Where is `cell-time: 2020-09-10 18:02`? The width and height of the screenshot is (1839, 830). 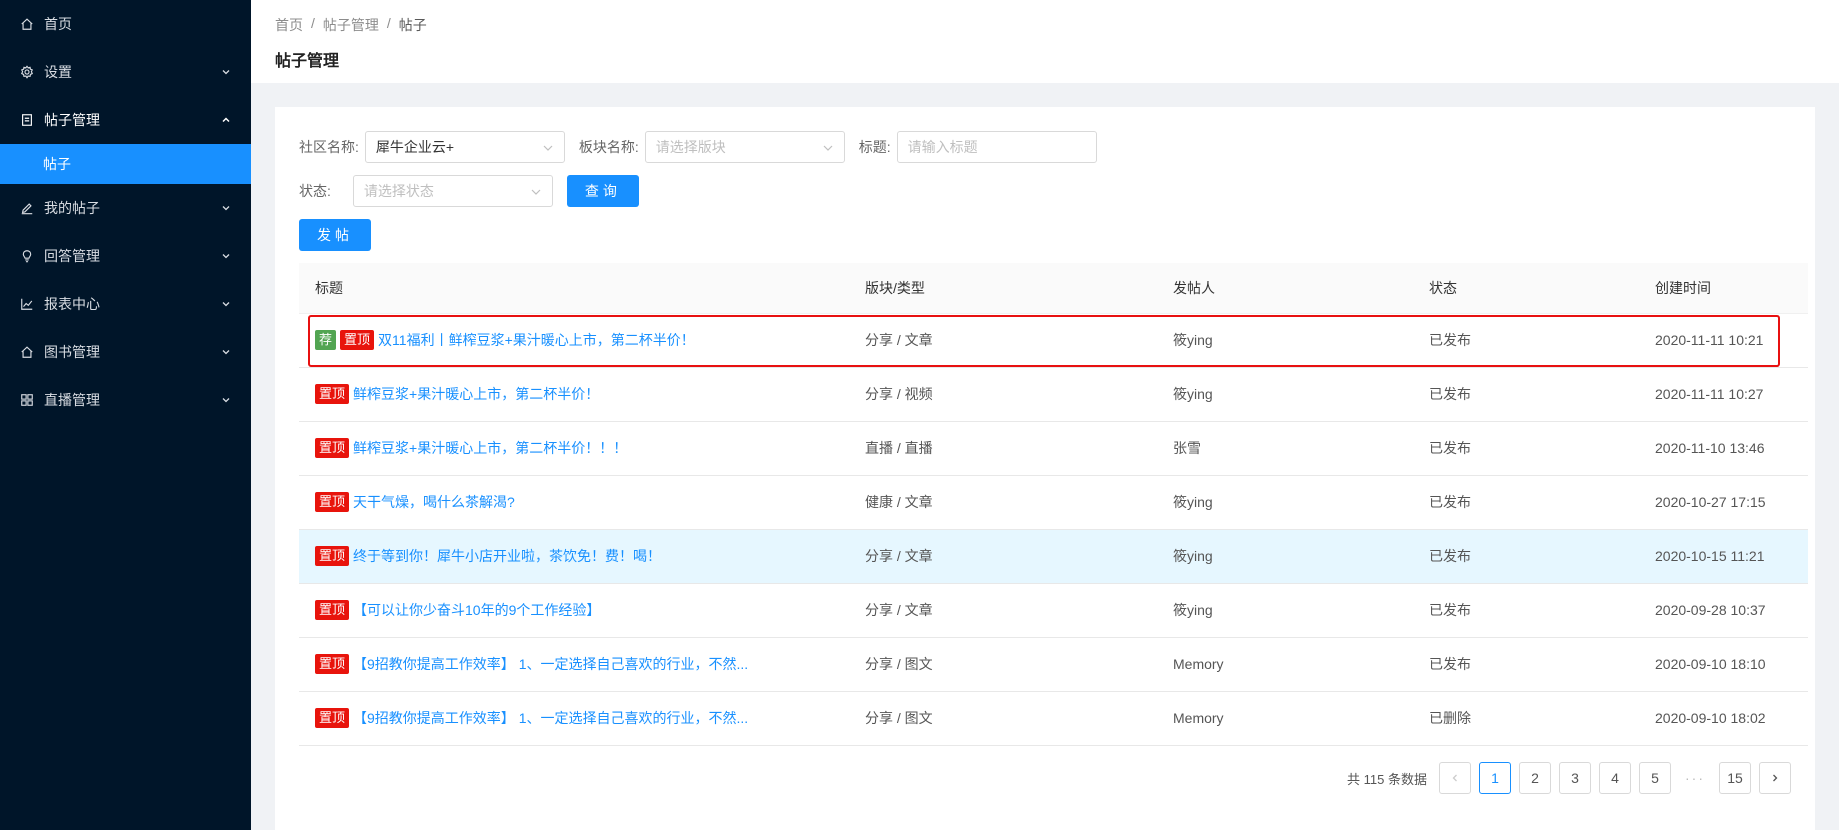 cell-time: 2020-09-10 18:02 is located at coordinates (1723, 718).